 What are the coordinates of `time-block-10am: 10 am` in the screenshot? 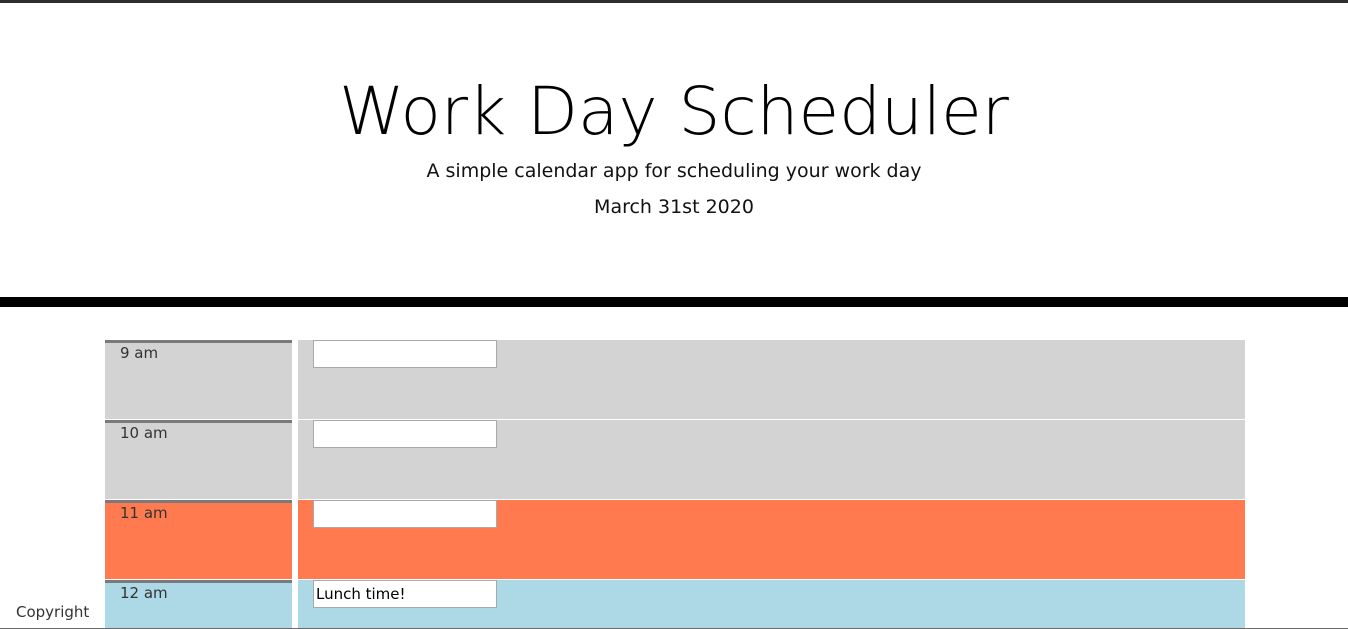 It's located at (675, 460).